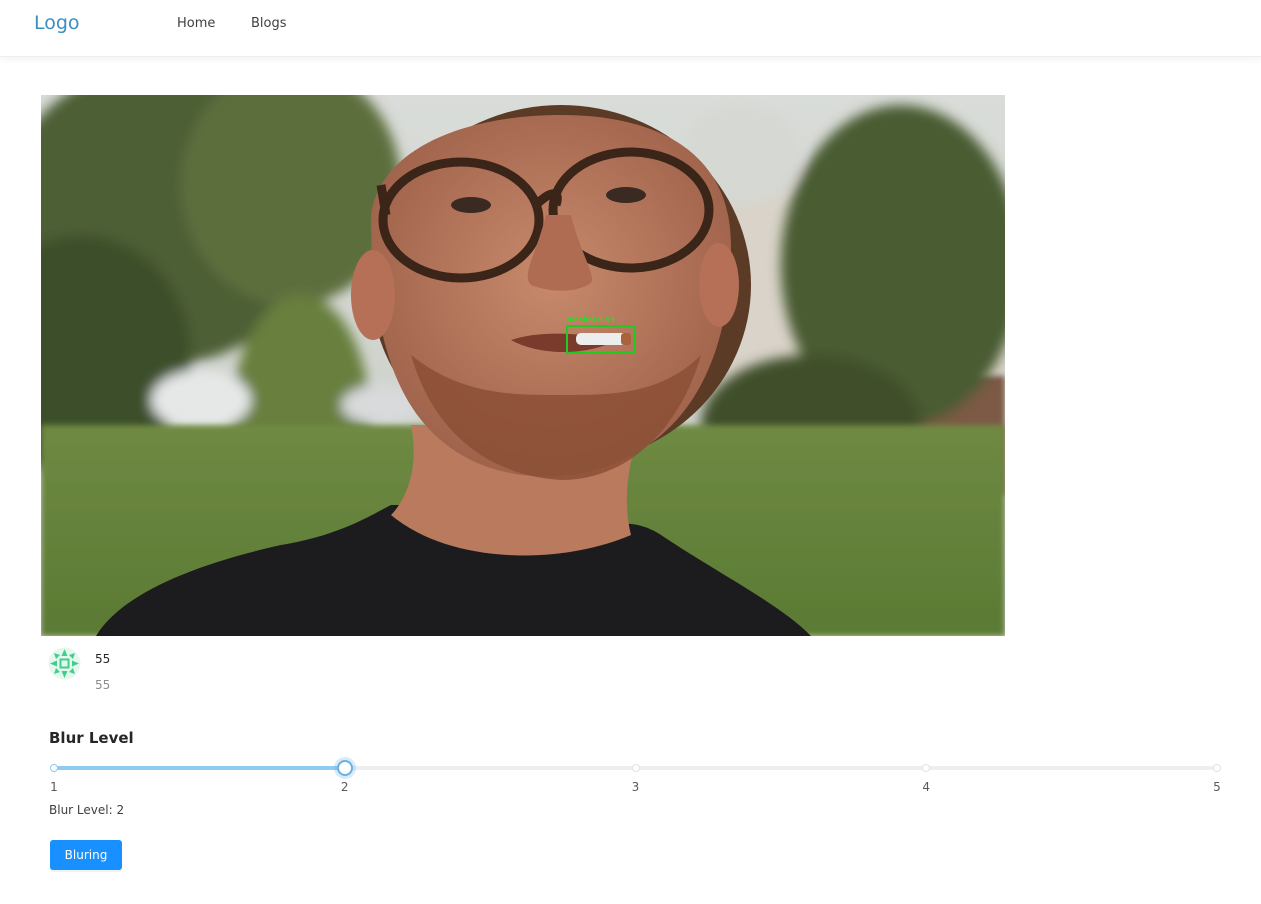  I want to click on nav-link-home: Home, so click(196, 23).